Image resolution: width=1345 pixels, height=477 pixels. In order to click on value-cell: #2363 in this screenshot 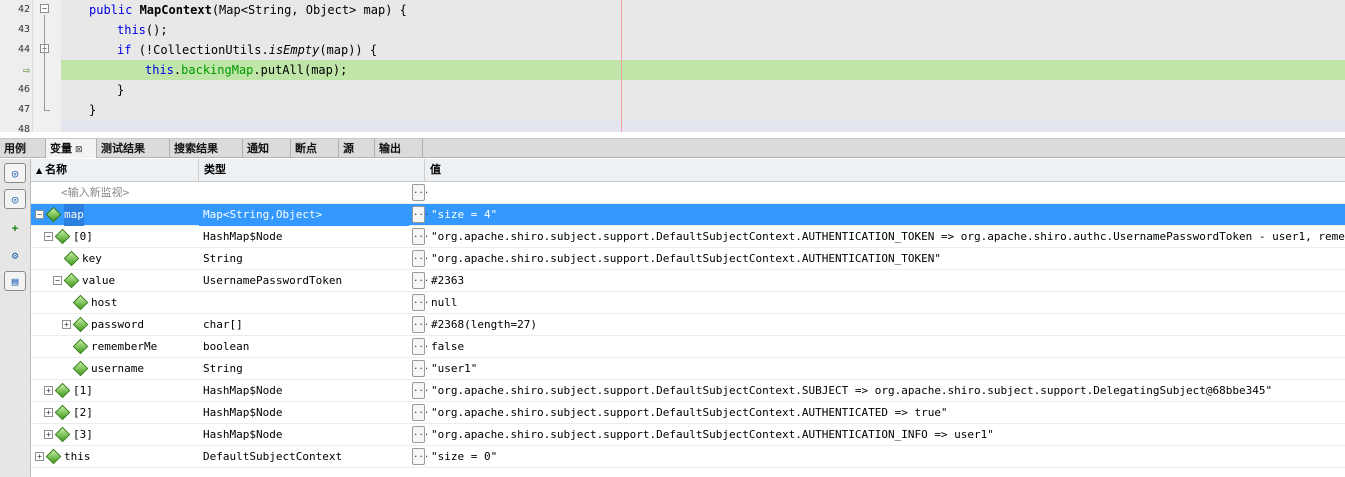, I will do `click(887, 281)`.